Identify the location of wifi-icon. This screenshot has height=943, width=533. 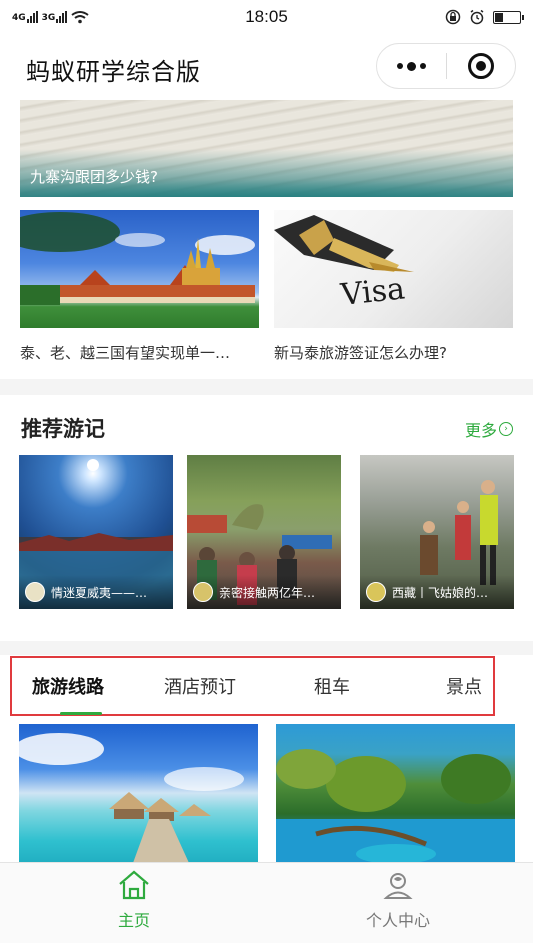
(80, 17).